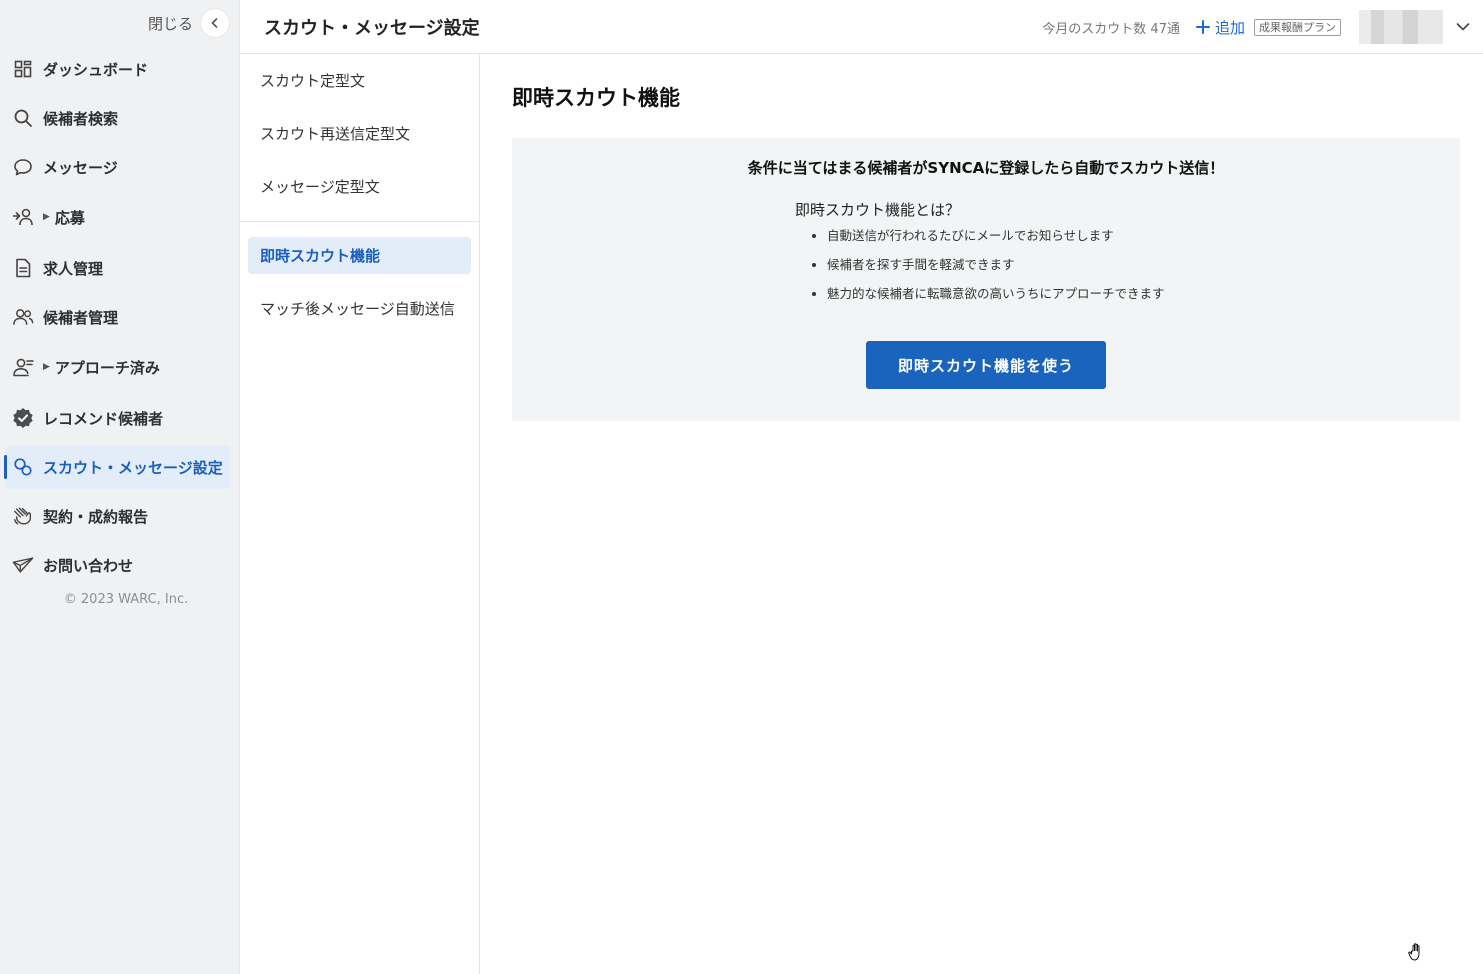  What do you see at coordinates (103, 418) in the screenshot?
I see `sidebar-item-label: レコメンド候補者` at bounding box center [103, 418].